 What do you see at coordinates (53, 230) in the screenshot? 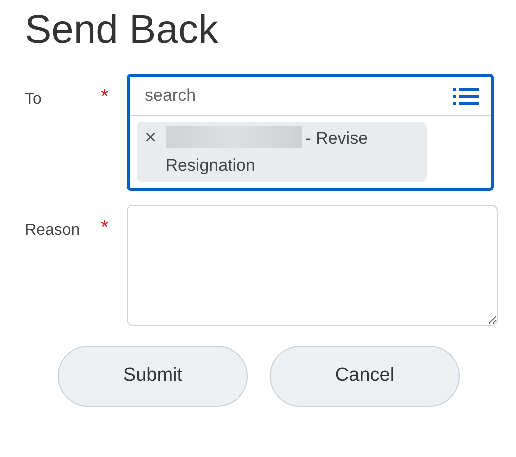
I see `field-label: Reason` at bounding box center [53, 230].